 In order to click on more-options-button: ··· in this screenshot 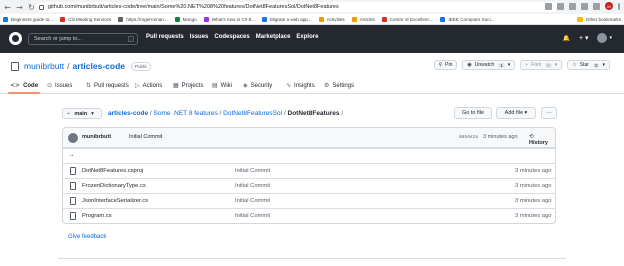, I will do `click(549, 113)`.